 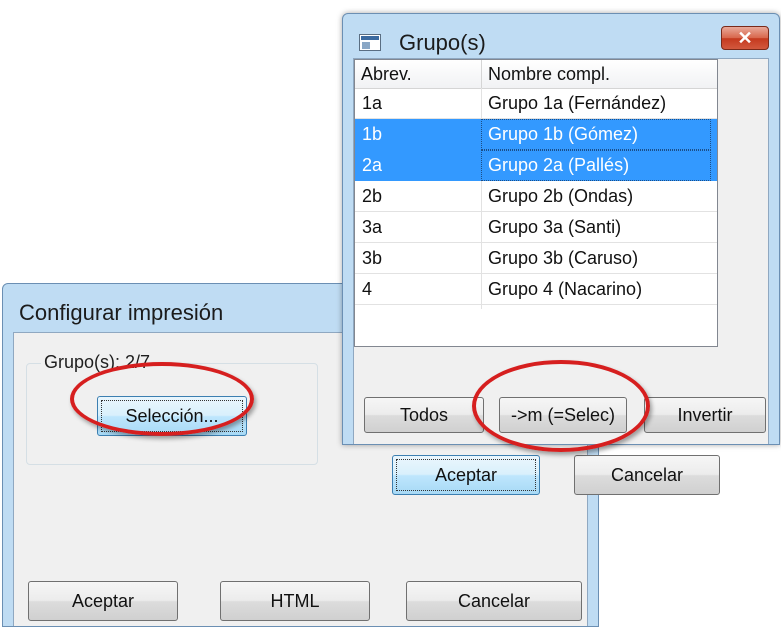 What do you see at coordinates (386, 74) in the screenshot?
I see `column-header-abrev: Abrev.` at bounding box center [386, 74].